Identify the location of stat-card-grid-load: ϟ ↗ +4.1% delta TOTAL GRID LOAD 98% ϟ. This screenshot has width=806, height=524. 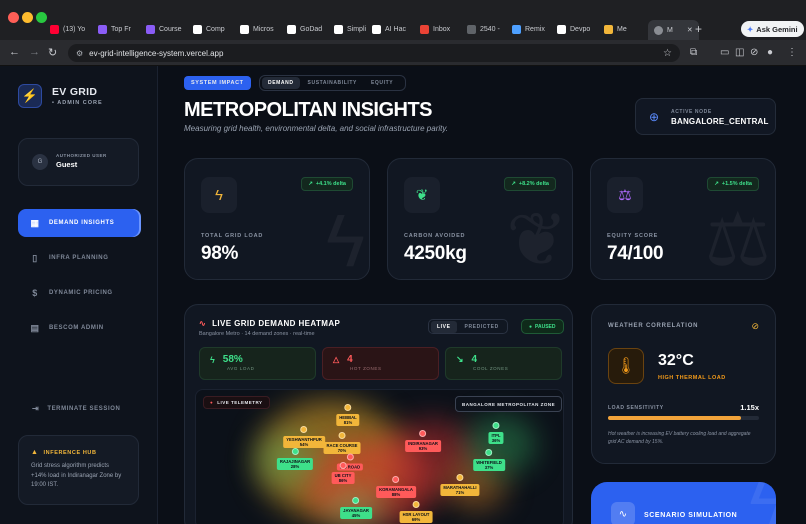
(277, 219).